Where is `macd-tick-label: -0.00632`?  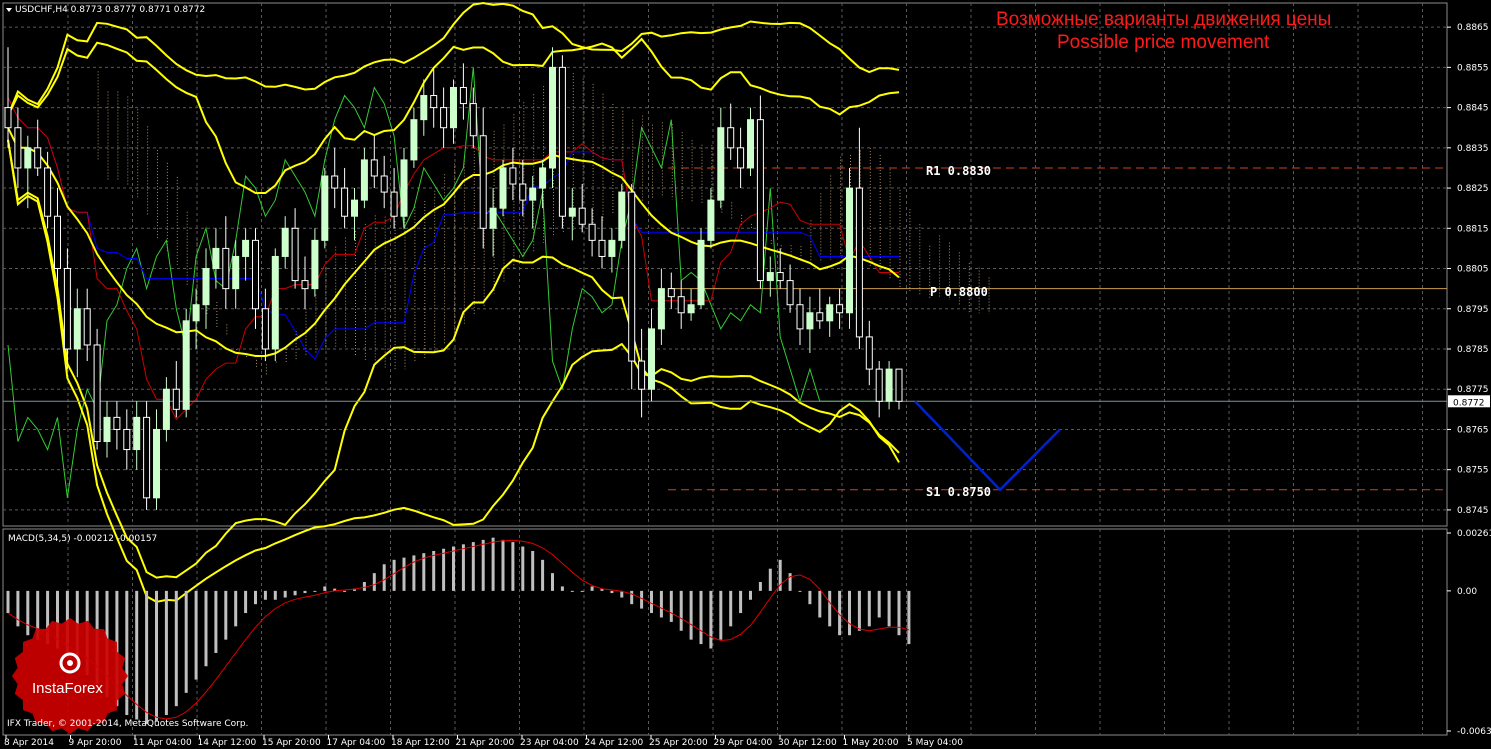 macd-tick-label: -0.00632 is located at coordinates (1474, 732).